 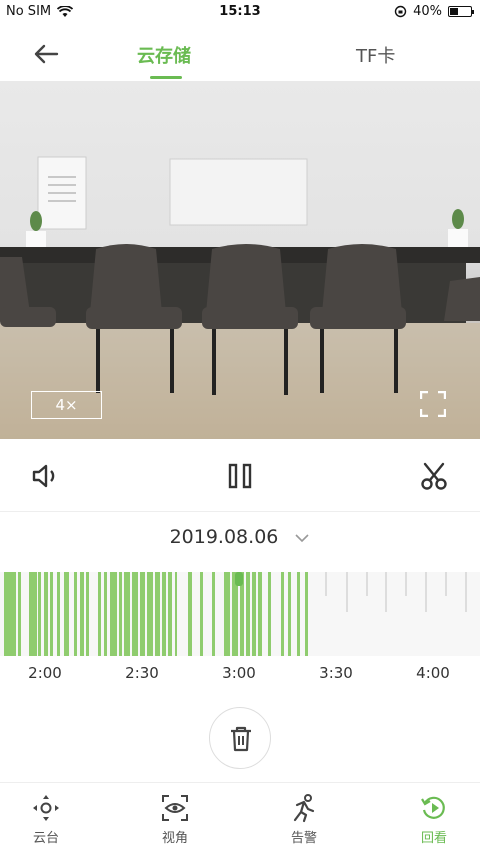 What do you see at coordinates (304, 808) in the screenshot?
I see `alarm-icon` at bounding box center [304, 808].